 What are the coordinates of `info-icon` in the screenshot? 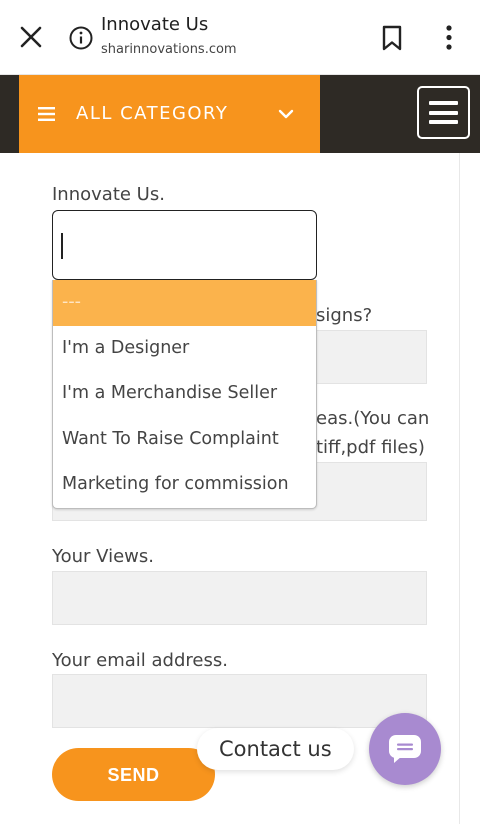 It's located at (81, 38).